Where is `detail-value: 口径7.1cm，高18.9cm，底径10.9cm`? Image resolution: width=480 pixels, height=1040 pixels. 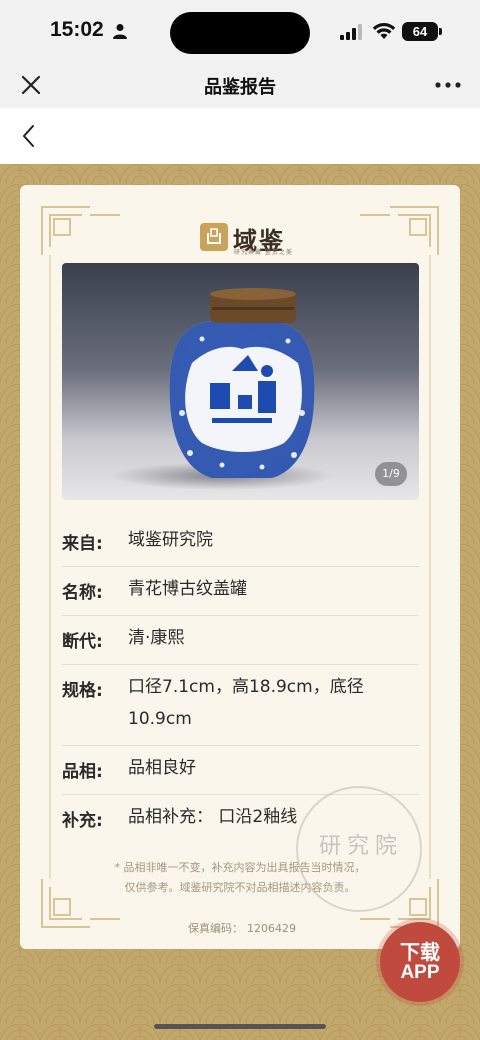
detail-value: 口径7.1cm，高18.9cm，底径10.9cm is located at coordinates (246, 703).